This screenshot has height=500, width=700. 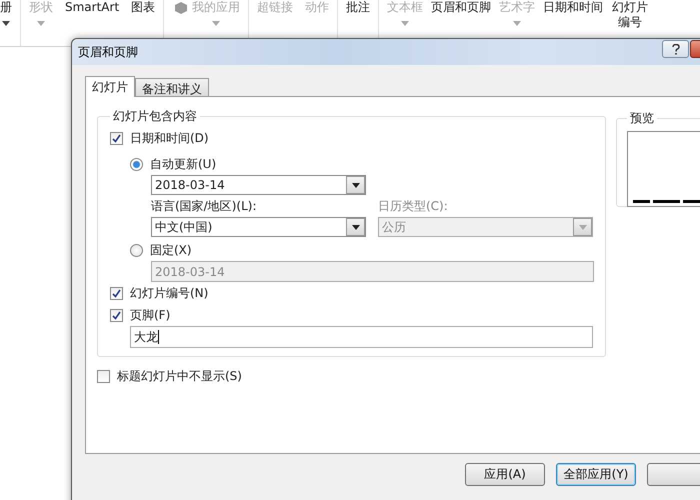 I want to click on language-dropdown: 中文(中国), so click(x=258, y=227).